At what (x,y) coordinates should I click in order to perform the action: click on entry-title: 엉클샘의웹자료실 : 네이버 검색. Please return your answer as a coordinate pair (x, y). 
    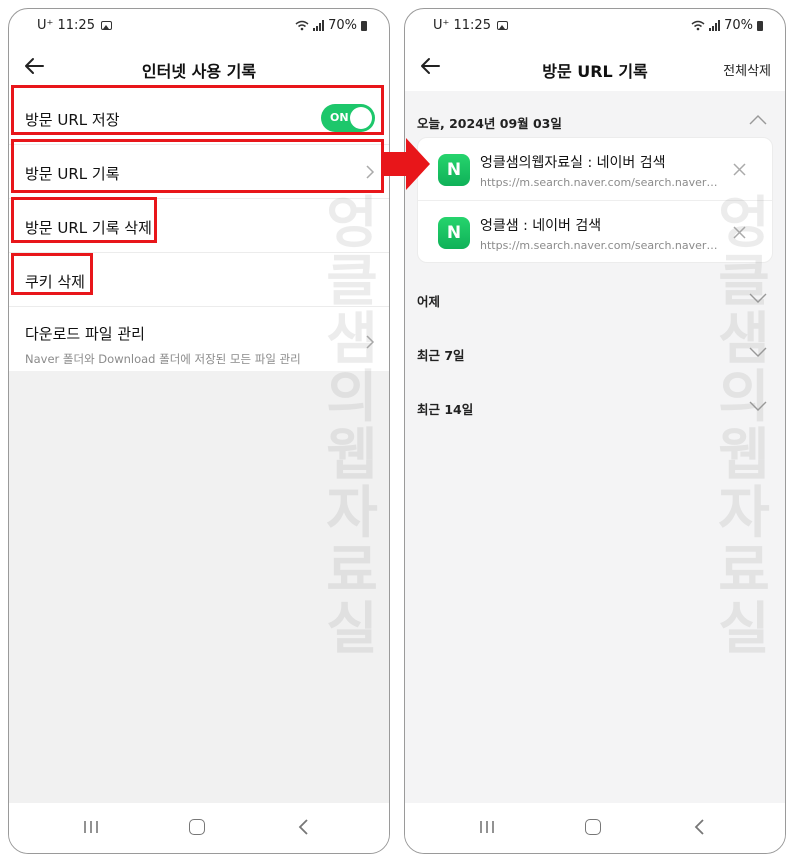
    Looking at the image, I should click on (573, 163).